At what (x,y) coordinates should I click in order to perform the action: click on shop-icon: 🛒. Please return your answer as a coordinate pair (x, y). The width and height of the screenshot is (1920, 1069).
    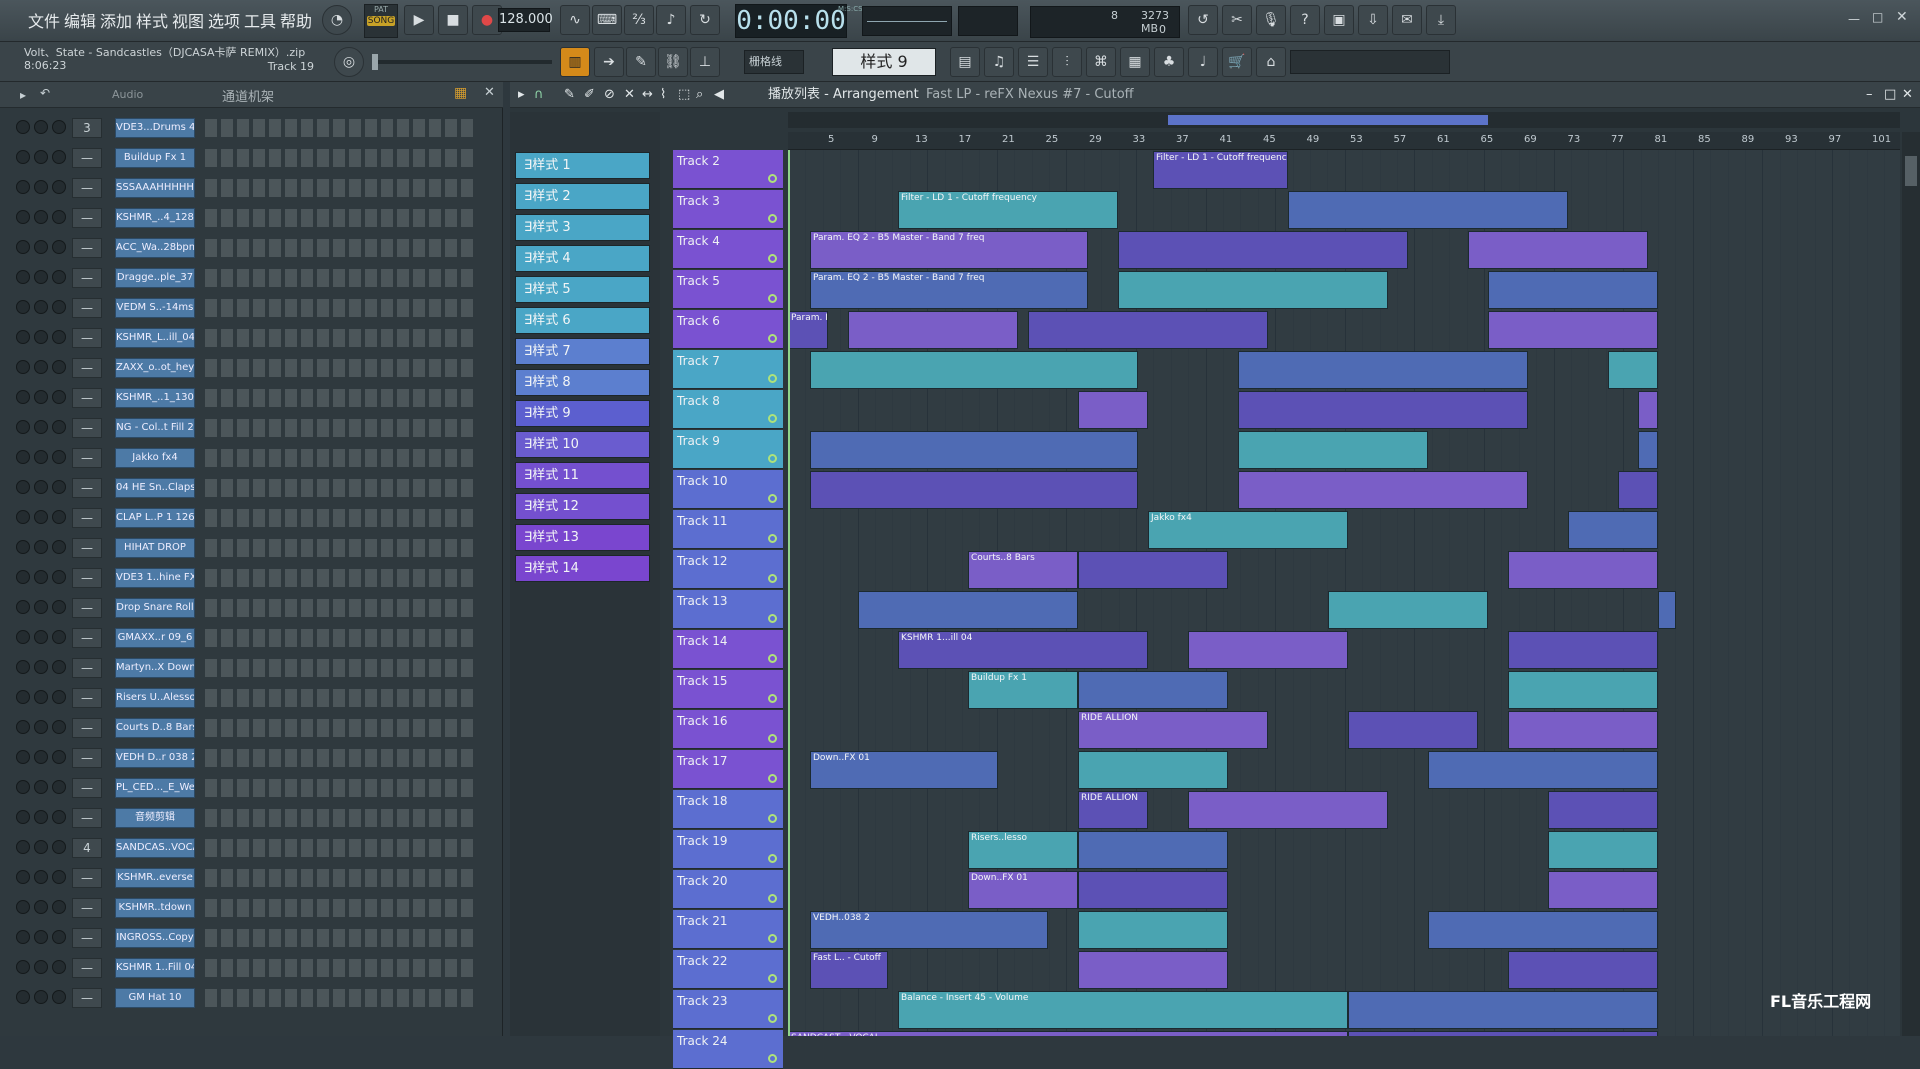
    Looking at the image, I should click on (1237, 62).